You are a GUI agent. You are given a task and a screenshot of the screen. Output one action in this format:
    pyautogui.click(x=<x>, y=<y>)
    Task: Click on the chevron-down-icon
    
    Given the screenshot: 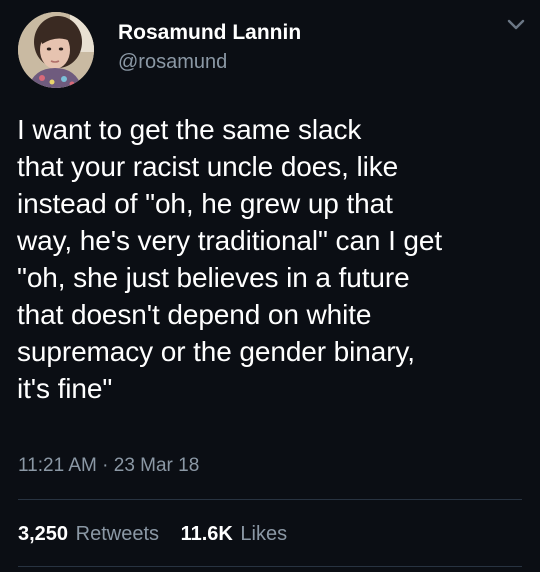 What is the action you would take?
    pyautogui.click(x=516, y=25)
    